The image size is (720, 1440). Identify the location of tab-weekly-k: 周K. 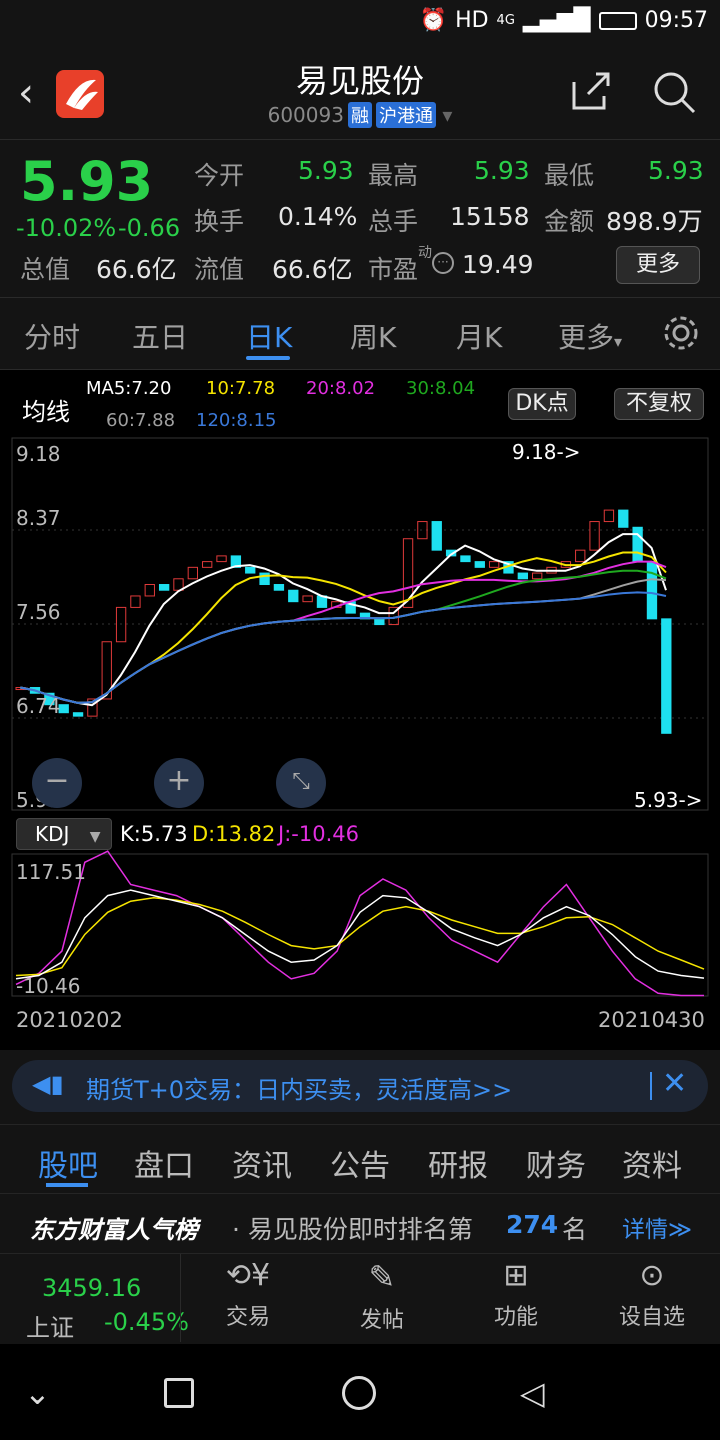
(373, 336).